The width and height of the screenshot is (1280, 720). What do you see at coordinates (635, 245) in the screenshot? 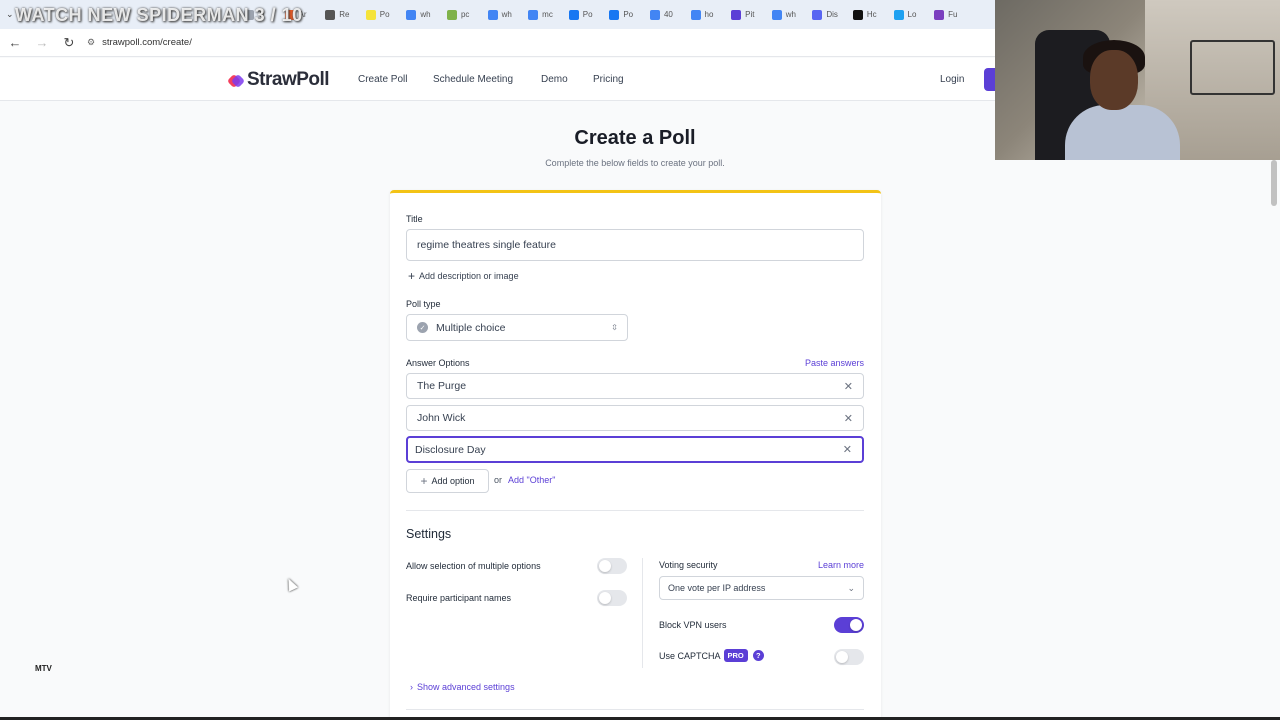
I see `title-input: regime theatres single feature` at bounding box center [635, 245].